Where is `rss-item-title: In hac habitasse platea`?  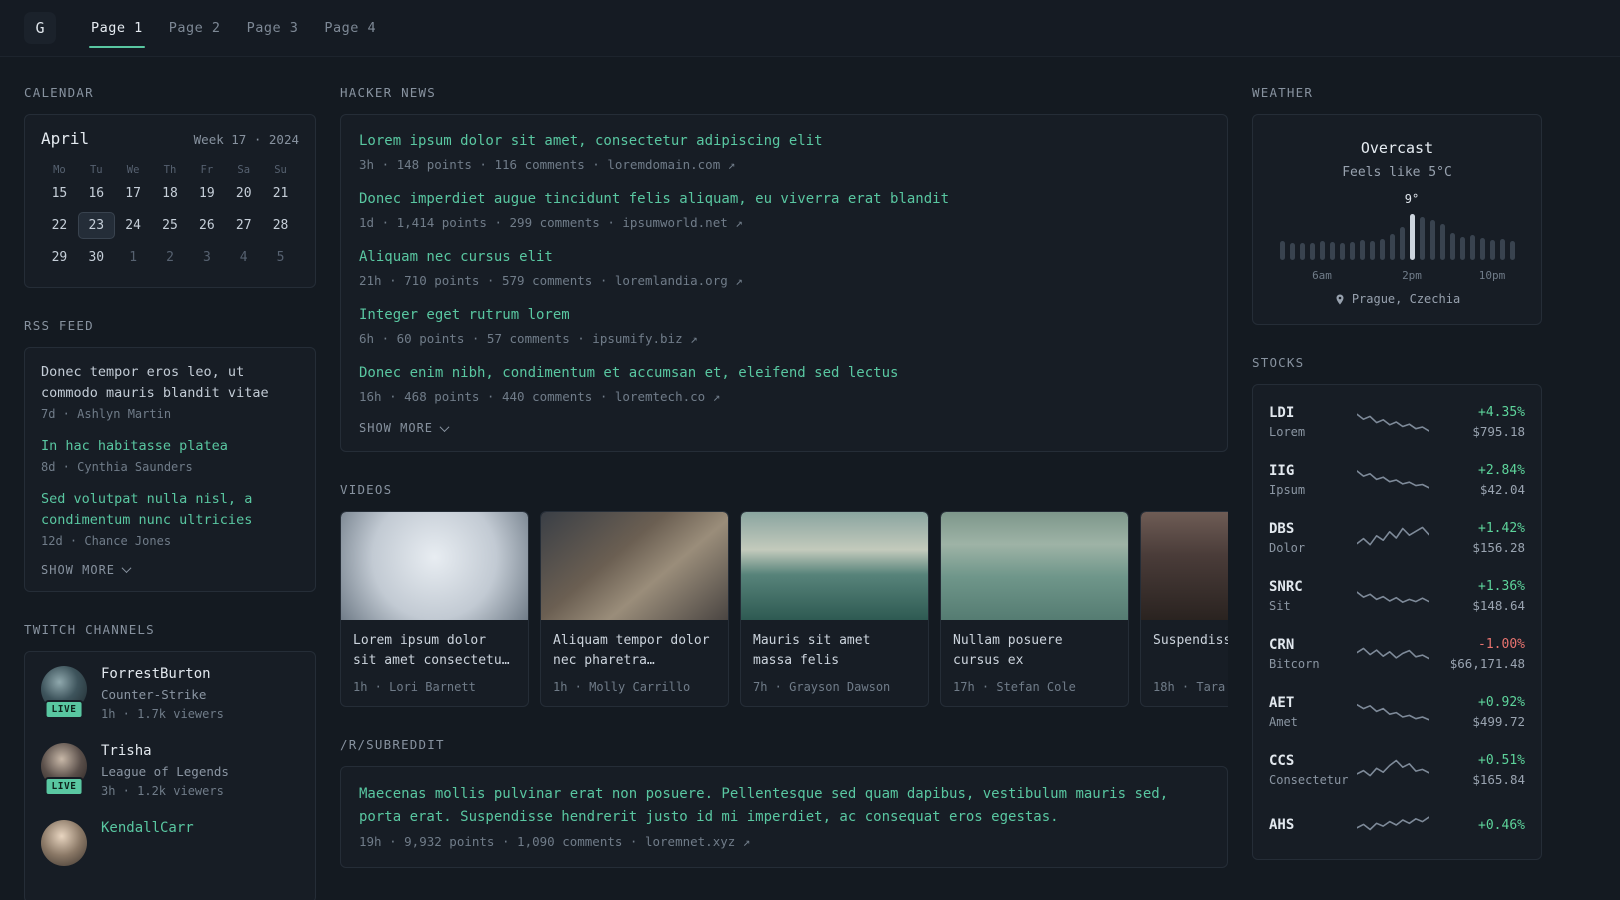
rss-item-title: In hac habitasse platea is located at coordinates (170, 446).